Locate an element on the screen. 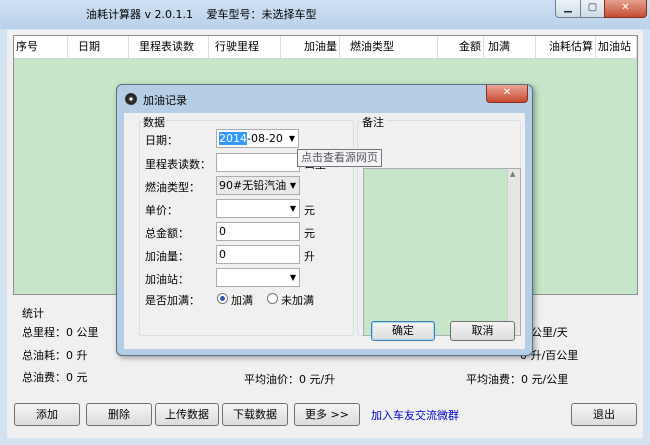 This screenshot has height=445, width=650. download-button: 下载数据 is located at coordinates (255, 414).